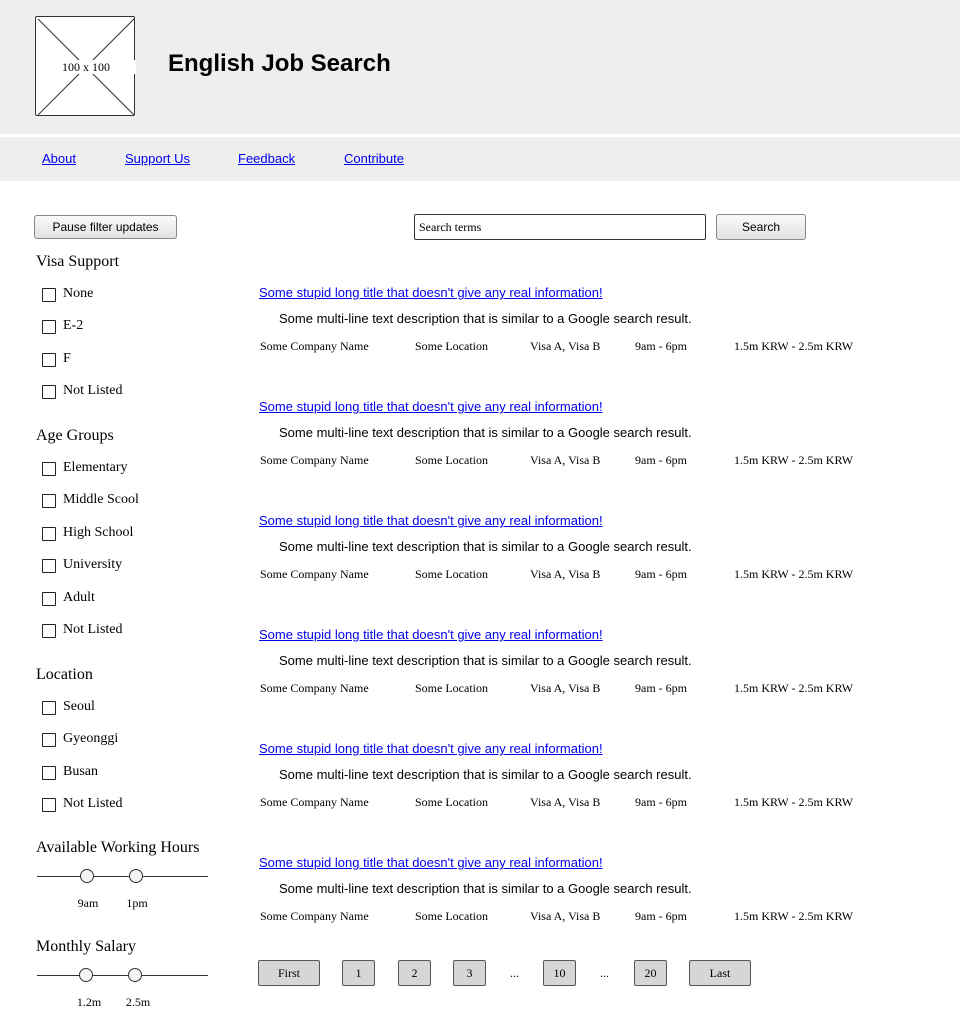 The width and height of the screenshot is (960, 1024). I want to click on working-hours-min-handle, so click(87, 876).